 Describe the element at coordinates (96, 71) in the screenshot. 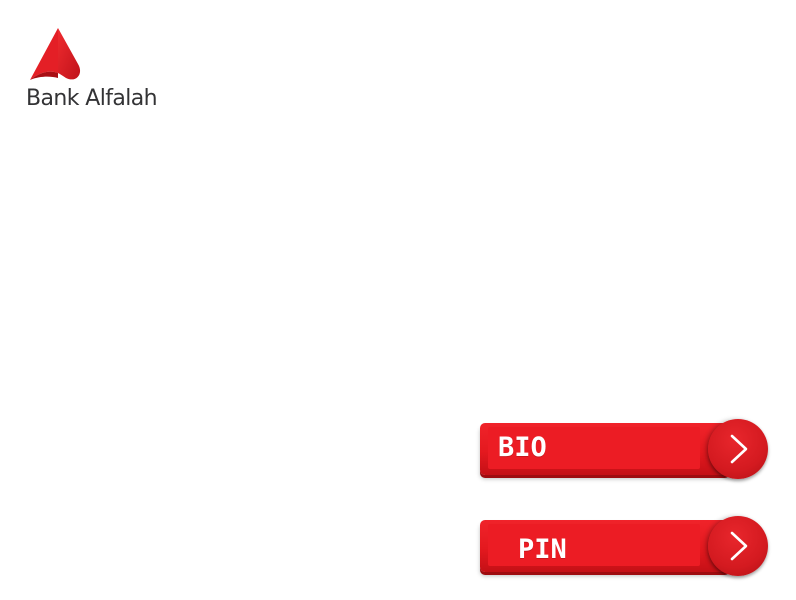

I see `bank-logo: Bank Alfalah` at that location.